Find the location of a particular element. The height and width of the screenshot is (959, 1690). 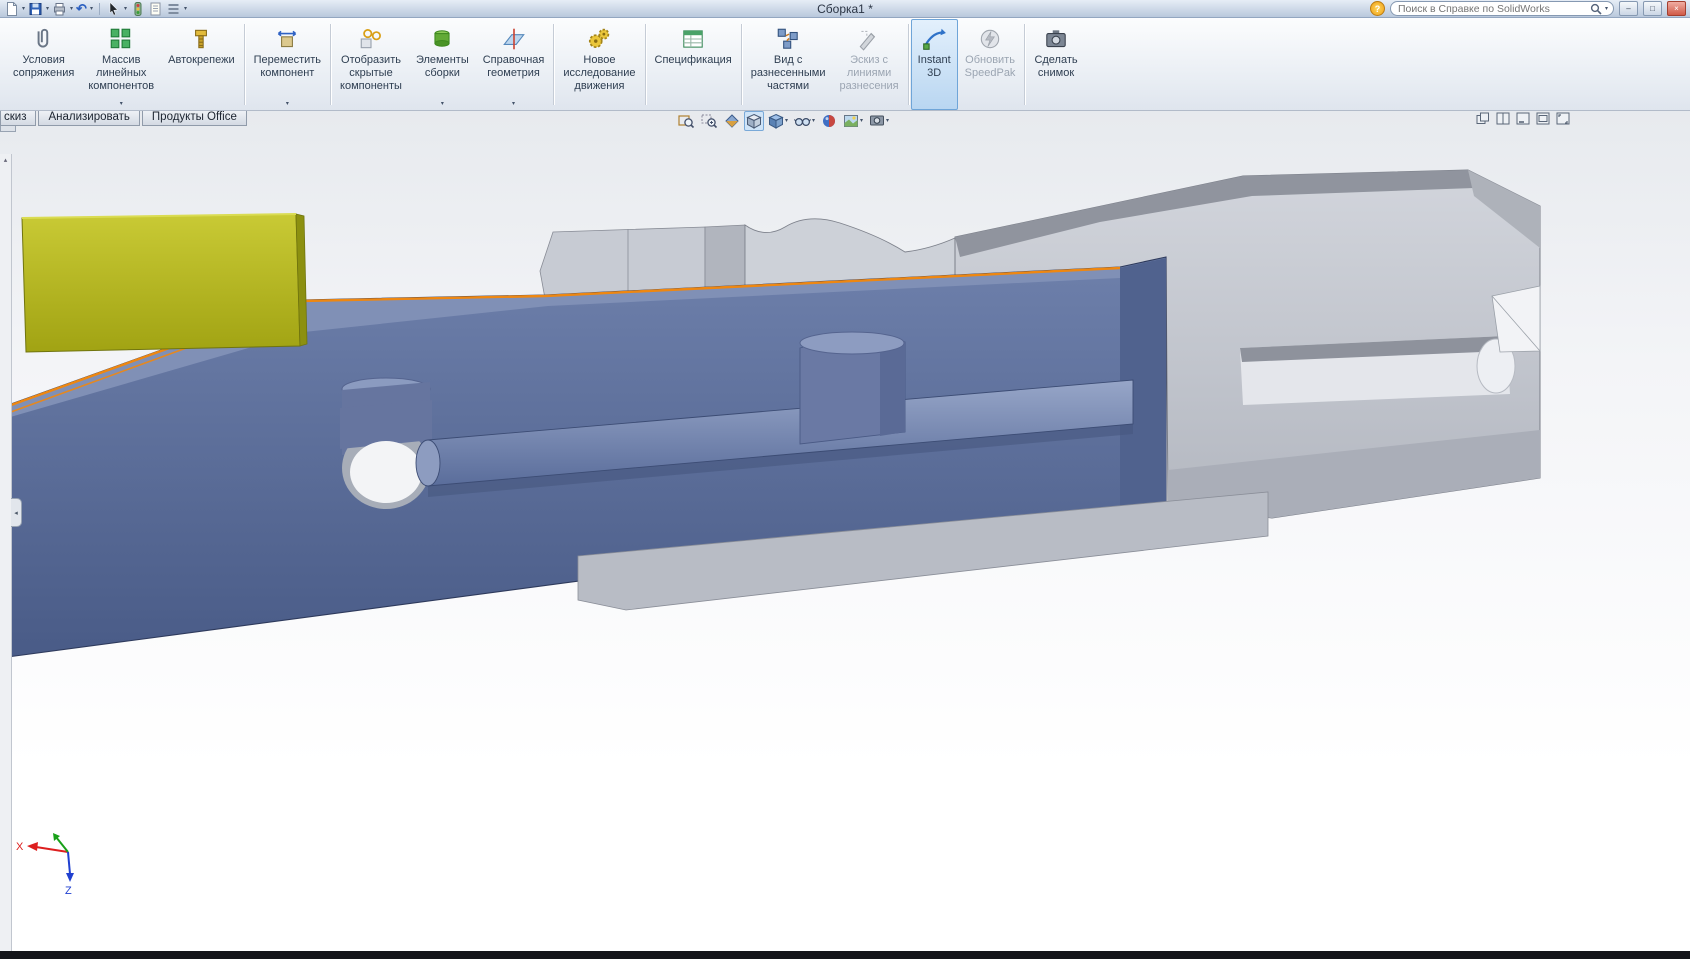

yellow-slide-block is located at coordinates (164, 283).